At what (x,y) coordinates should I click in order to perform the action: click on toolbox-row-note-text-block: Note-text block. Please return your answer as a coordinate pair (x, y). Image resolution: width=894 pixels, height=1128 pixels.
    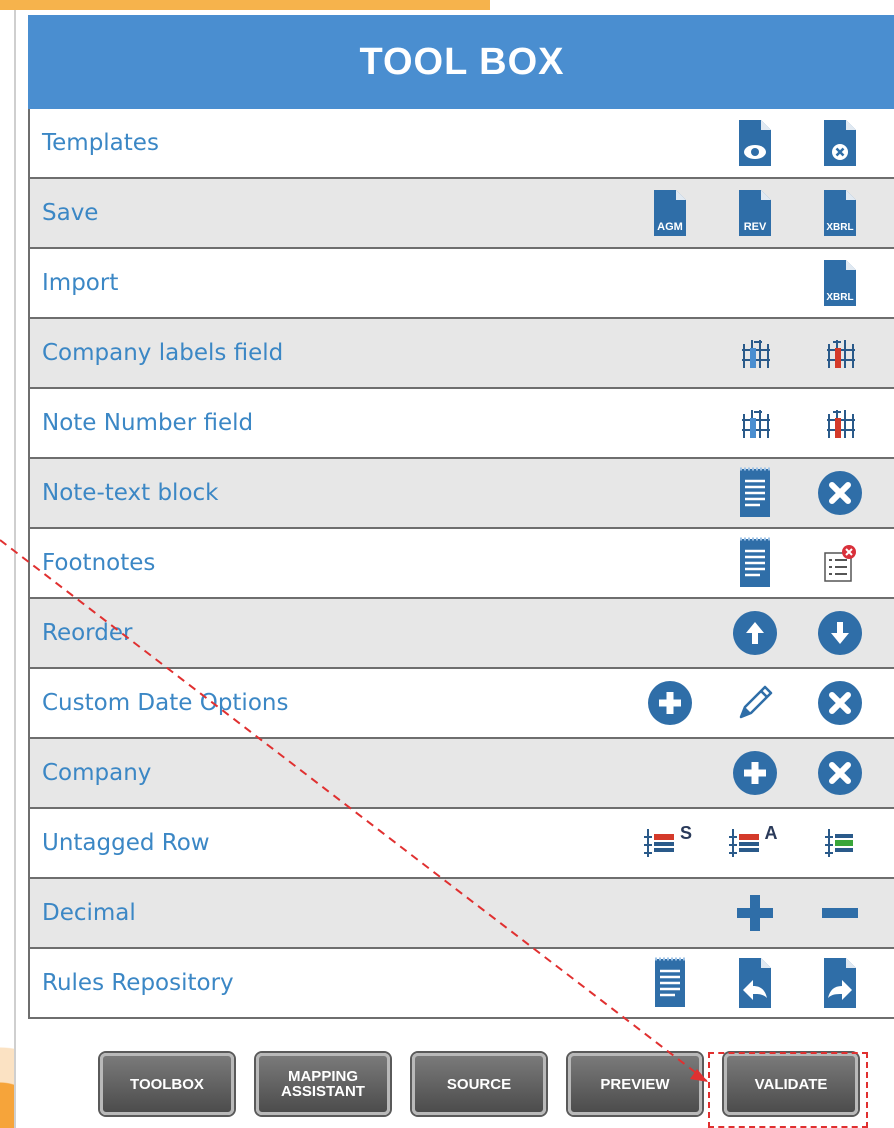
    Looking at the image, I should click on (461, 494).